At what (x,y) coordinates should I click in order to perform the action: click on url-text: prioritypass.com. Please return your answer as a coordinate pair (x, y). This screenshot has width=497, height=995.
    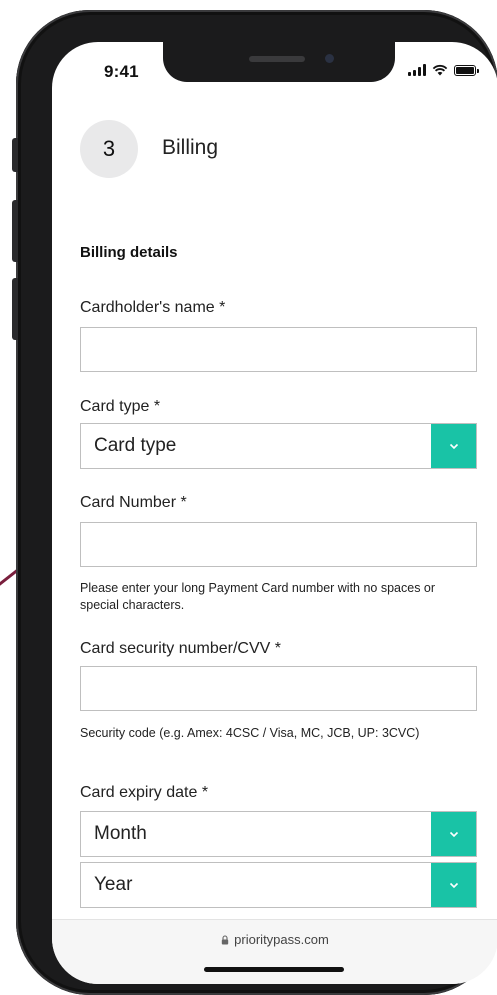
    Looking at the image, I should click on (281, 939).